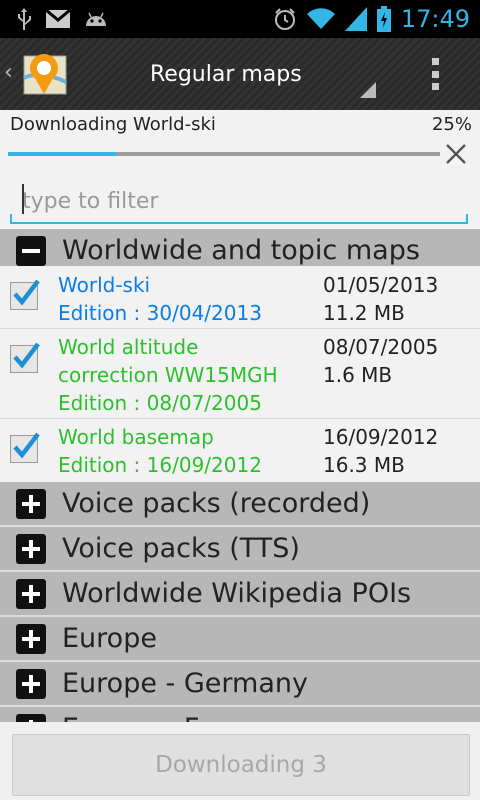 The width and height of the screenshot is (480, 800). Describe the element at coordinates (62, 154) in the screenshot. I see `download-progress-fill` at that location.